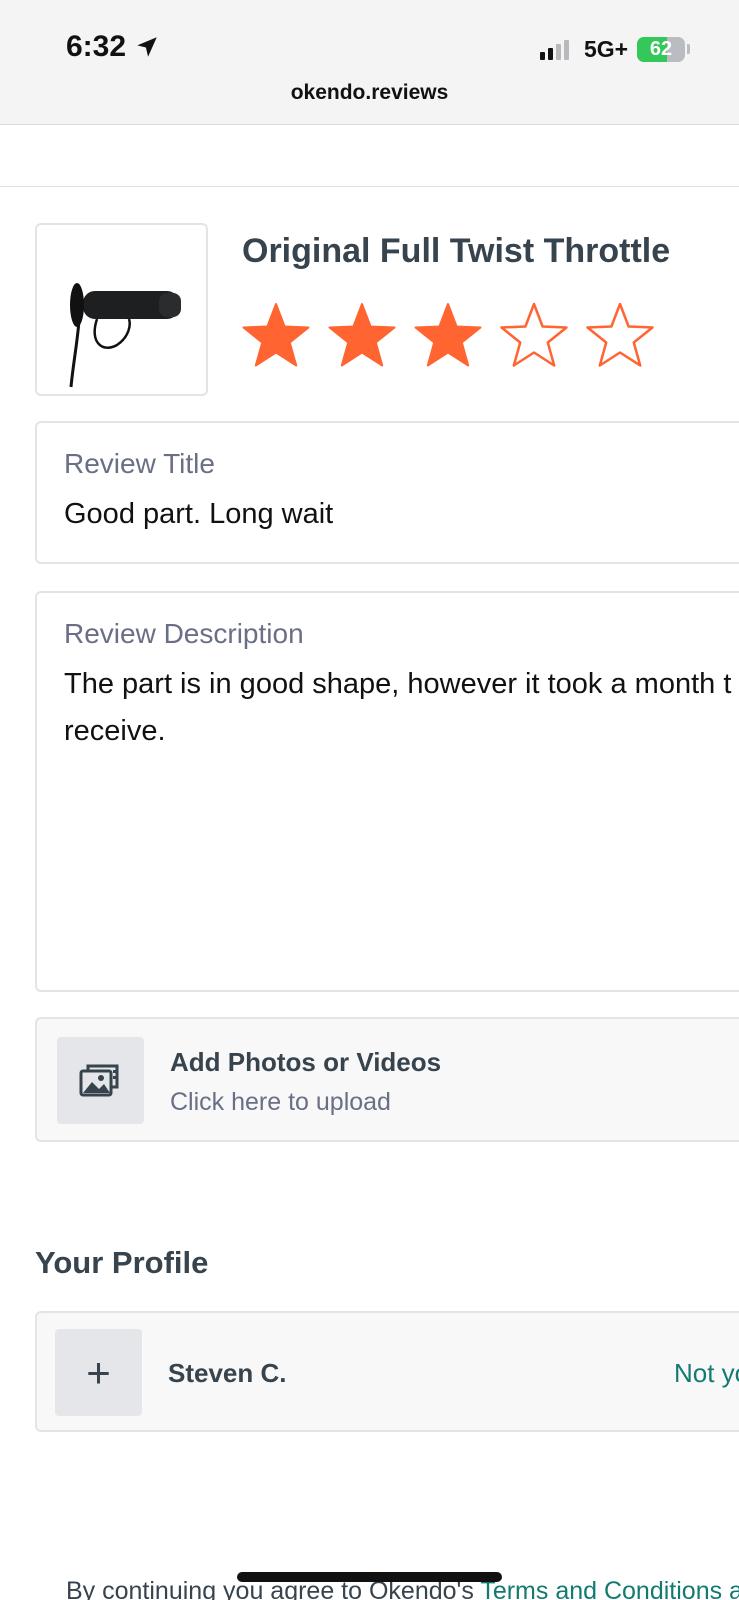 This screenshot has width=739, height=1600. I want to click on profile-name: Steven C., so click(227, 1373).